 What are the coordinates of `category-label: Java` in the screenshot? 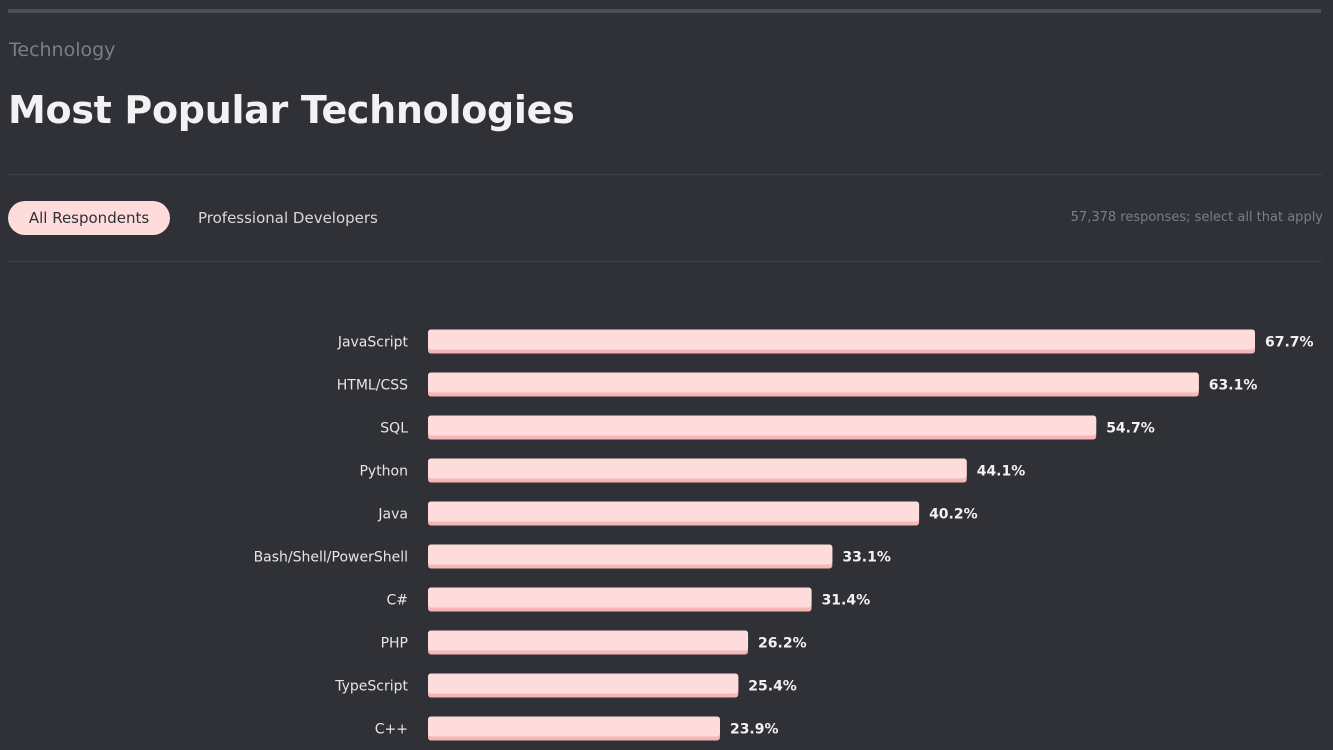 It's located at (392, 515).